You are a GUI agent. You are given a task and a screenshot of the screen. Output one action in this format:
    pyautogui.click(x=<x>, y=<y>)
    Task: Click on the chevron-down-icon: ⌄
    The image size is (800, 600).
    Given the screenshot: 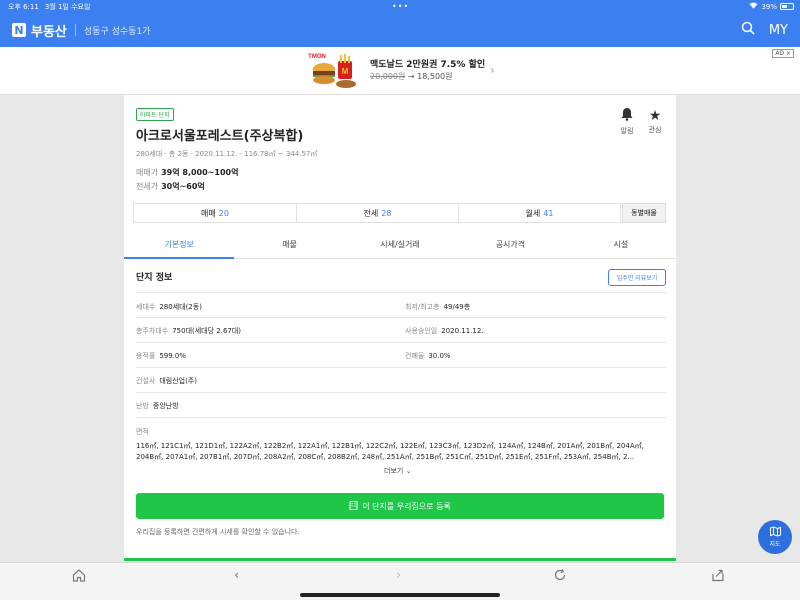 What is the action you would take?
    pyautogui.click(x=408, y=471)
    